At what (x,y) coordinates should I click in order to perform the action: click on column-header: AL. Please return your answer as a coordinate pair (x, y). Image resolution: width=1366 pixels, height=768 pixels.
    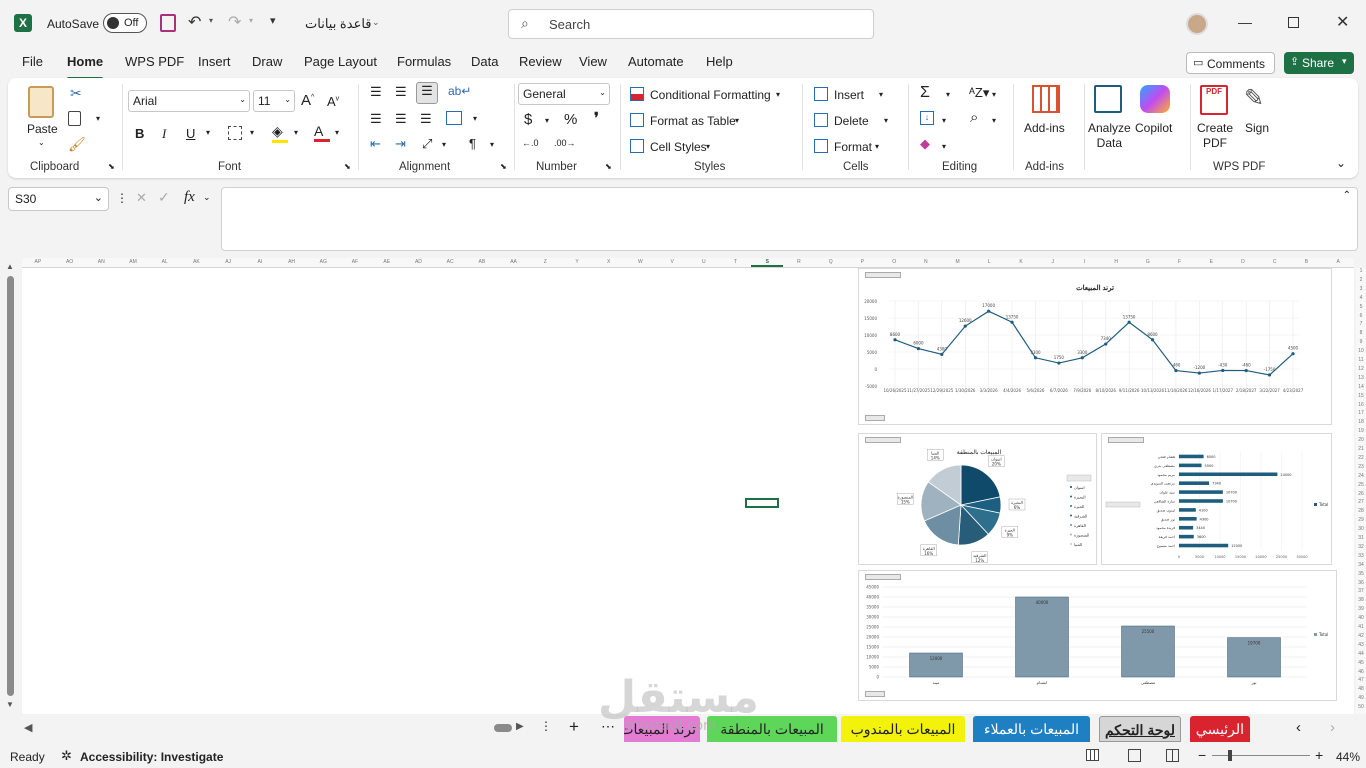
    Looking at the image, I should click on (165, 262).